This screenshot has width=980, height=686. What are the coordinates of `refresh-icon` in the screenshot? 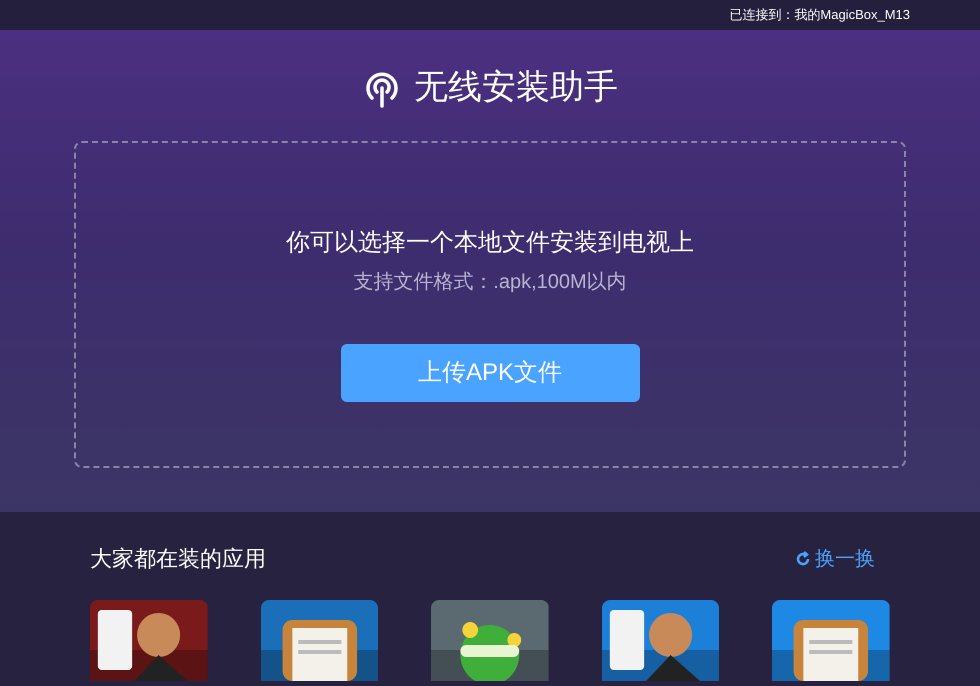 It's located at (803, 558).